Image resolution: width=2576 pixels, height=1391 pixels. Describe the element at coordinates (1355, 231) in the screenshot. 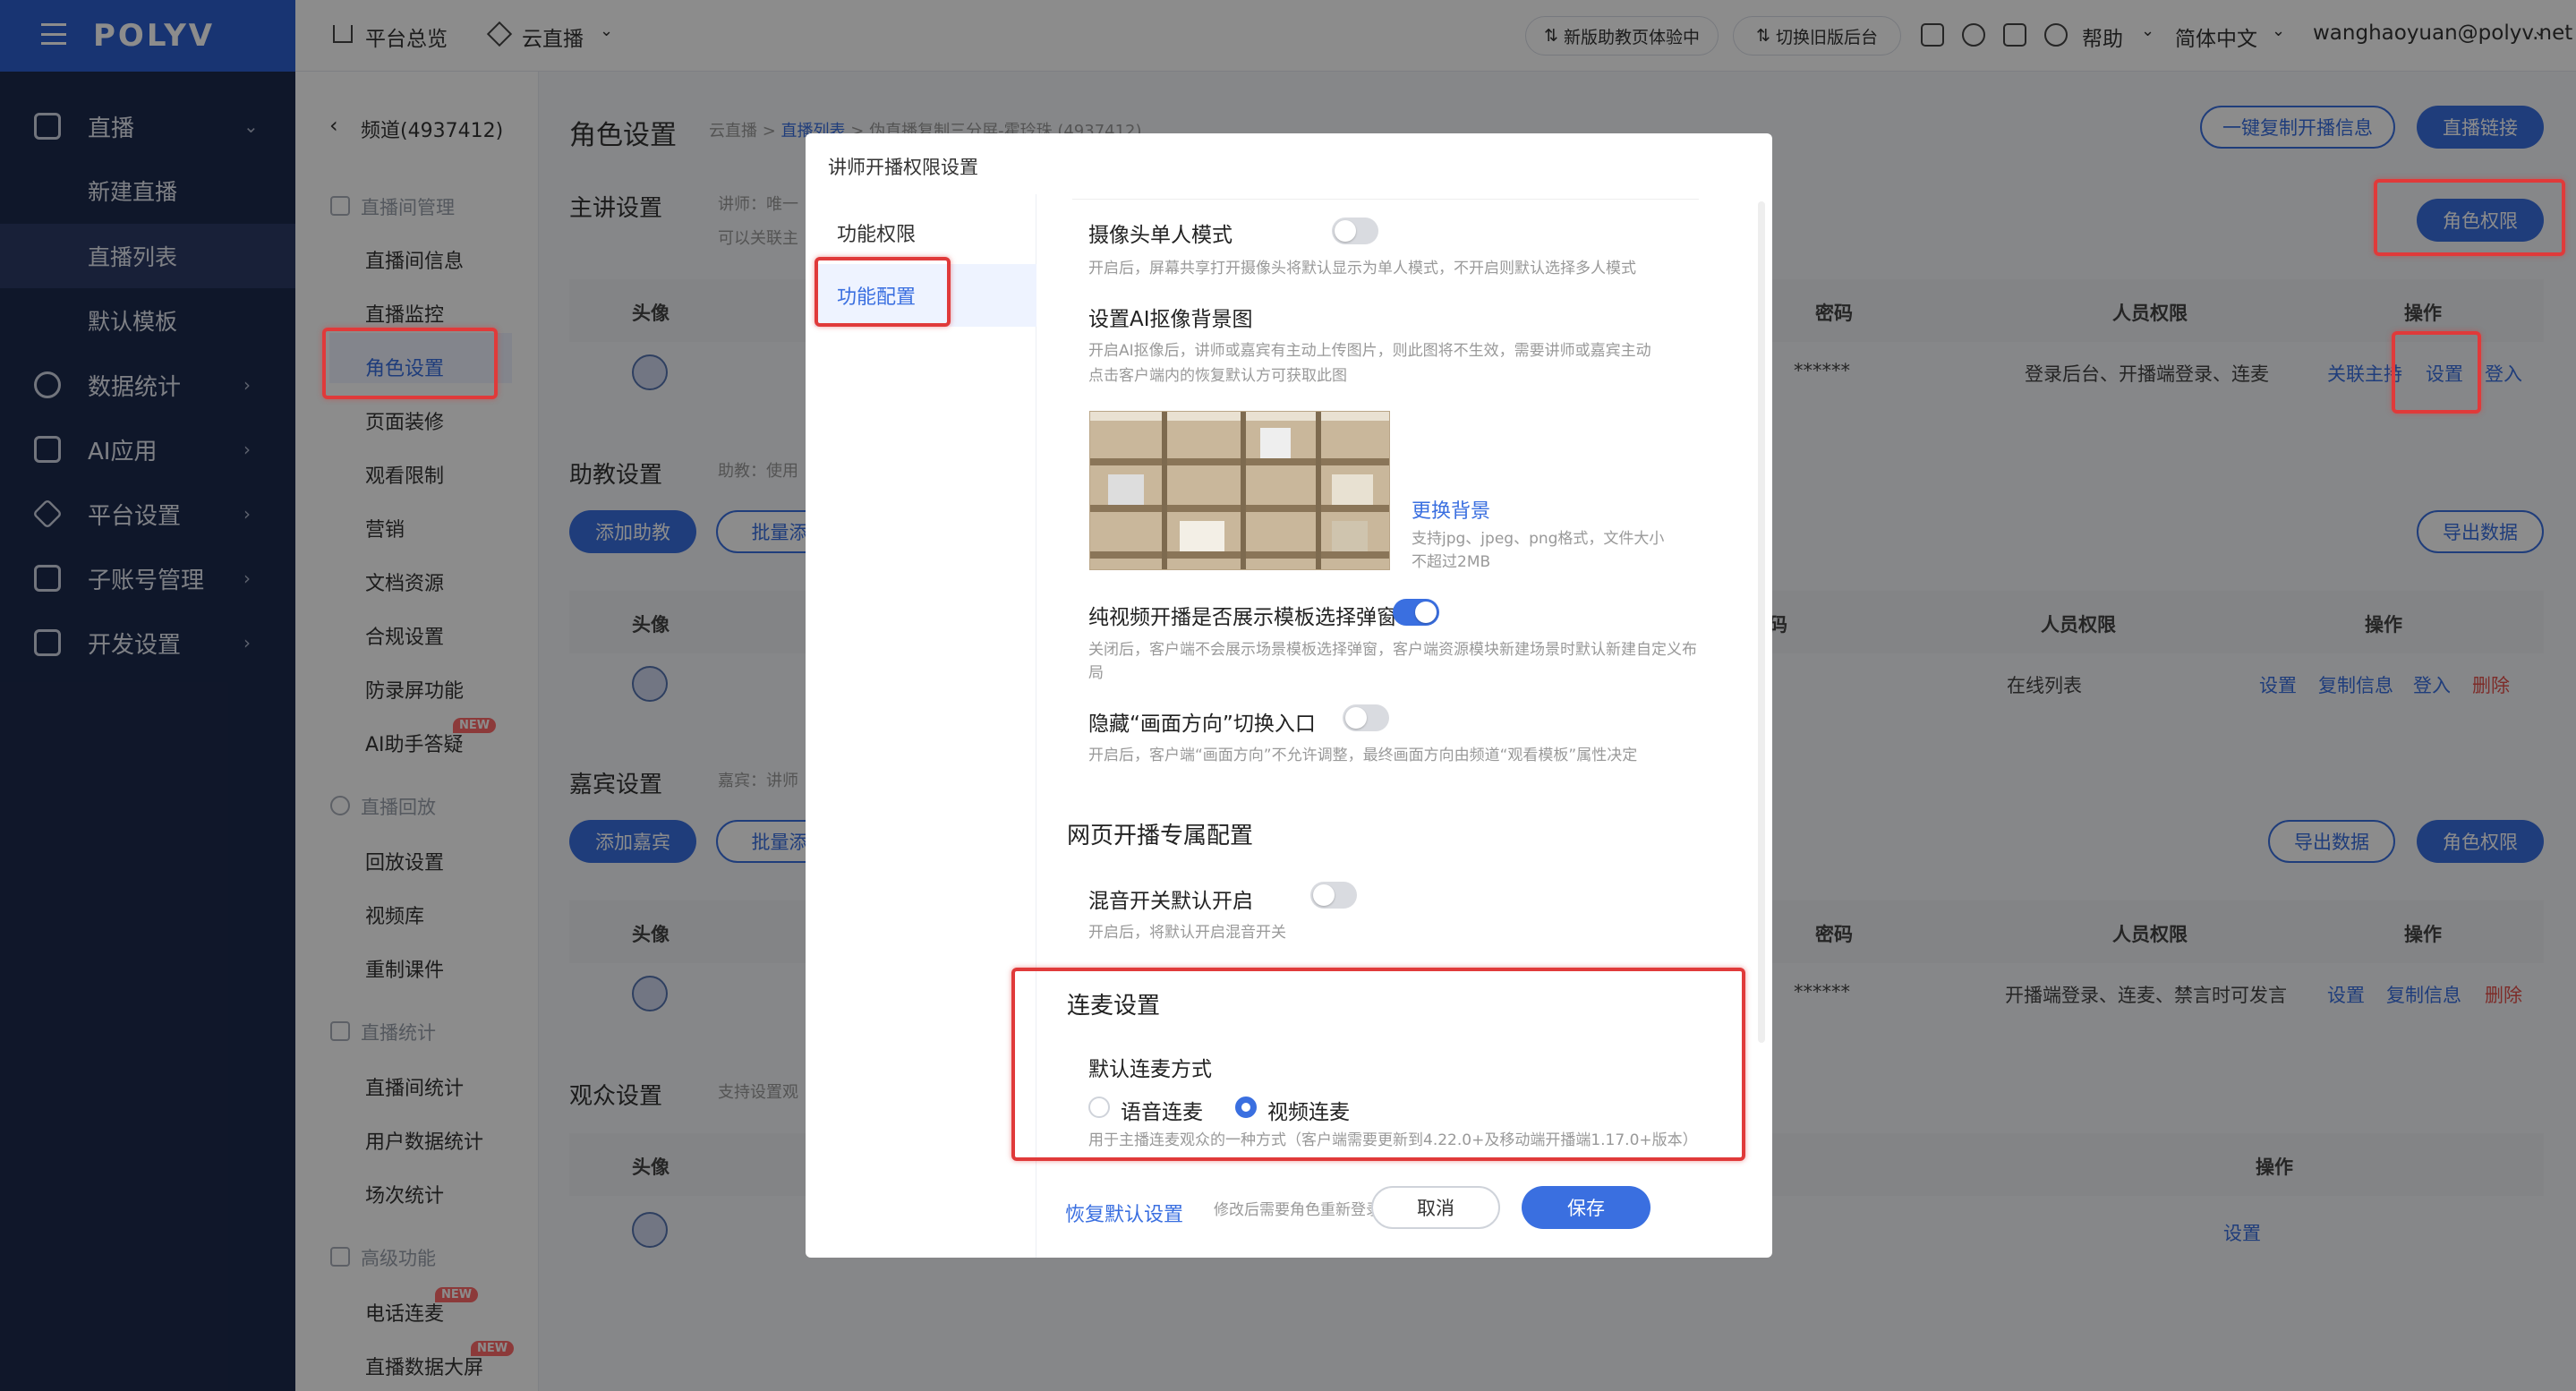

I see `camera-single-toggle` at that location.